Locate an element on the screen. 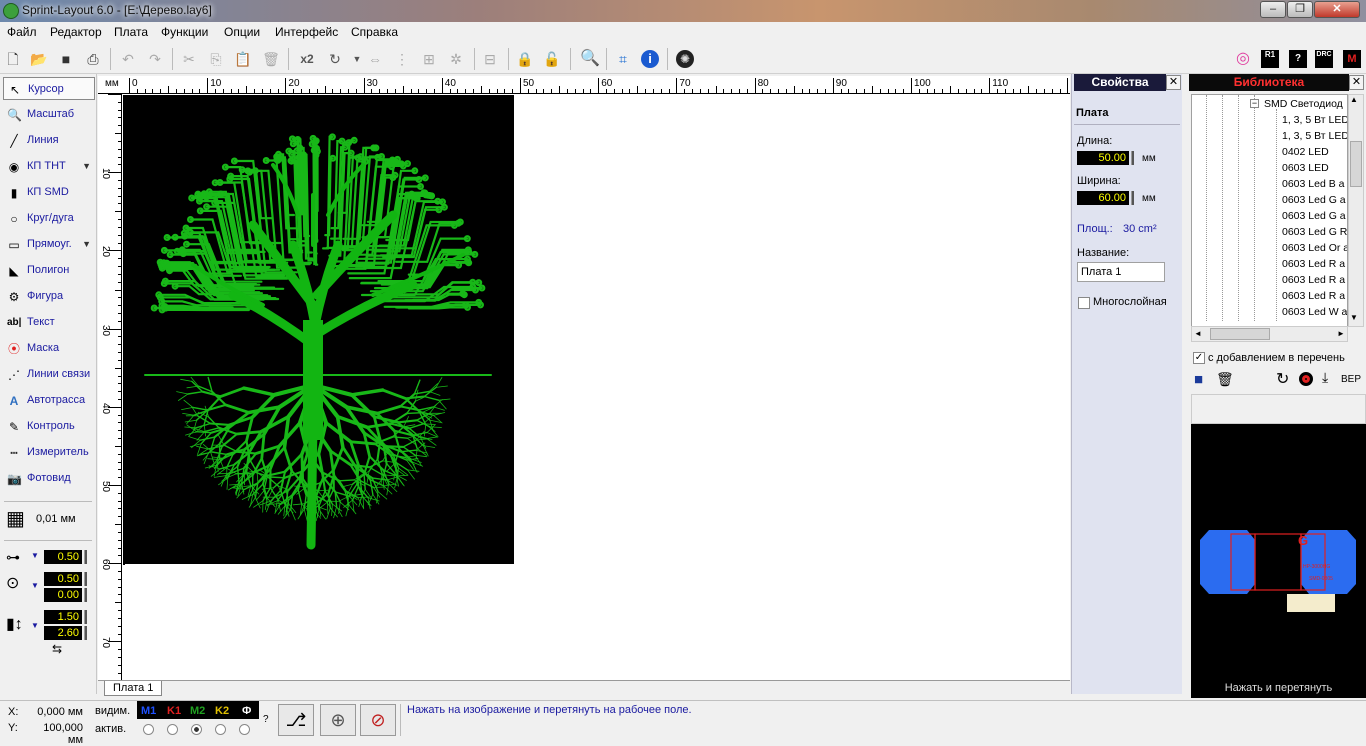  cut-icon: ✂ is located at coordinates (189, 59).